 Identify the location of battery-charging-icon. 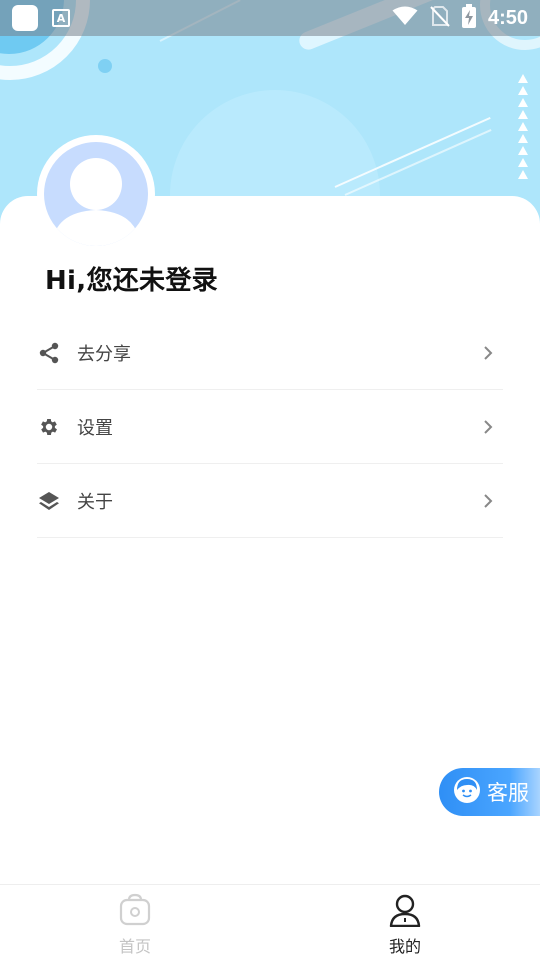
(468, 18).